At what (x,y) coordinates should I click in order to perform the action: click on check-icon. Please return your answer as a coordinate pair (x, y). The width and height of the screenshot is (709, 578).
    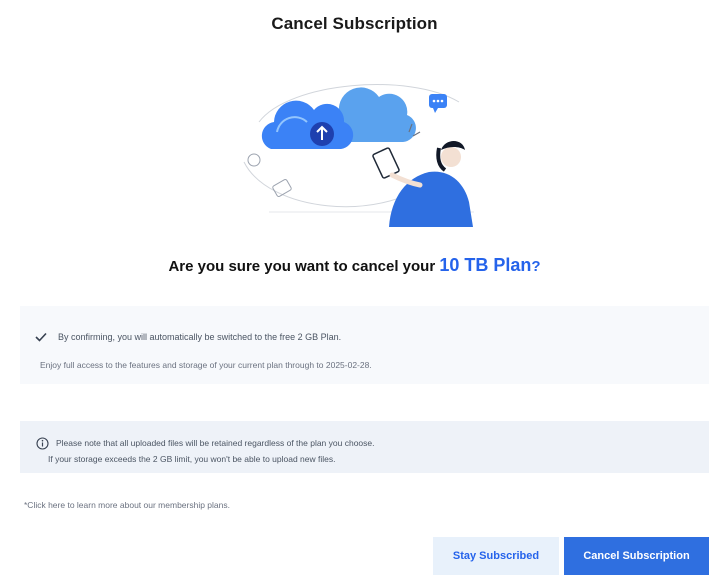
    Looking at the image, I should click on (41, 337).